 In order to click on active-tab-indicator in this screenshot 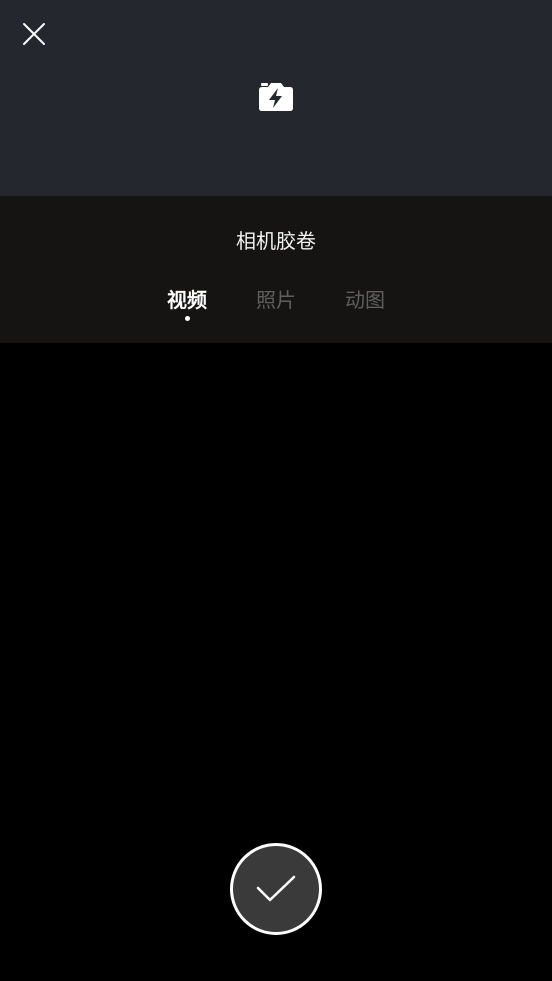, I will do `click(187, 318)`.